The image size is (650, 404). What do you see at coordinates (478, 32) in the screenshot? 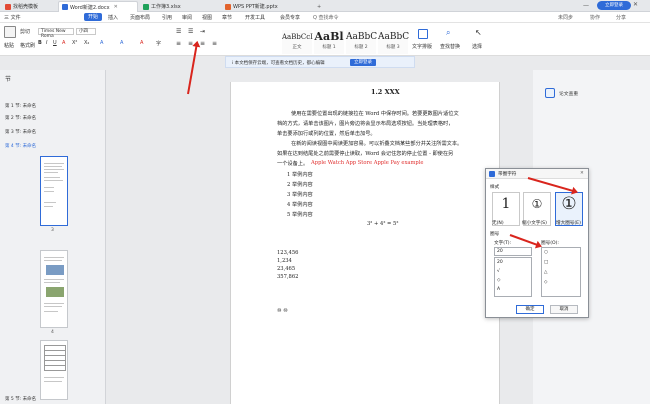
I see `select-icon: ↖` at bounding box center [478, 32].